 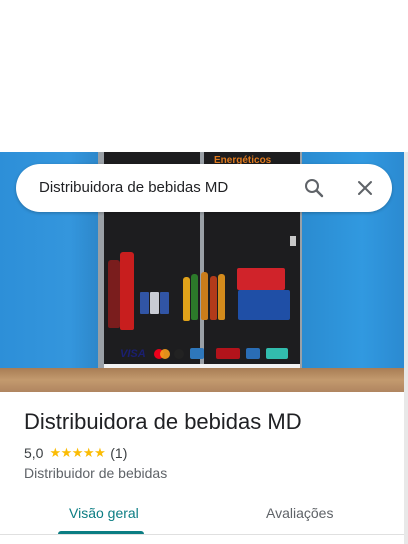 I want to click on hipercard-logo, so click(x=228, y=353).